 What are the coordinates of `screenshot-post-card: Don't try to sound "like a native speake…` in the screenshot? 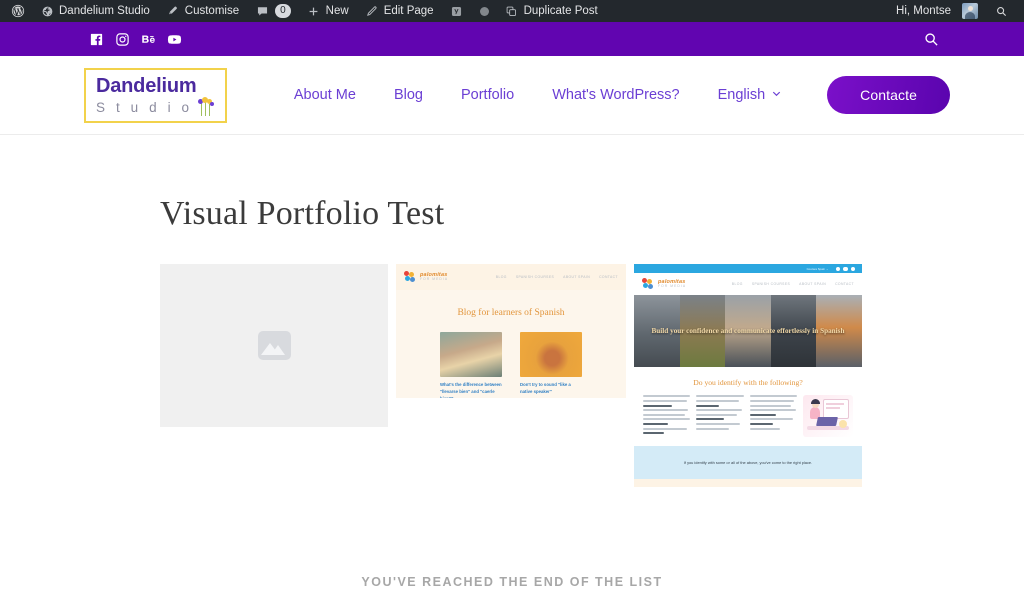 It's located at (551, 365).